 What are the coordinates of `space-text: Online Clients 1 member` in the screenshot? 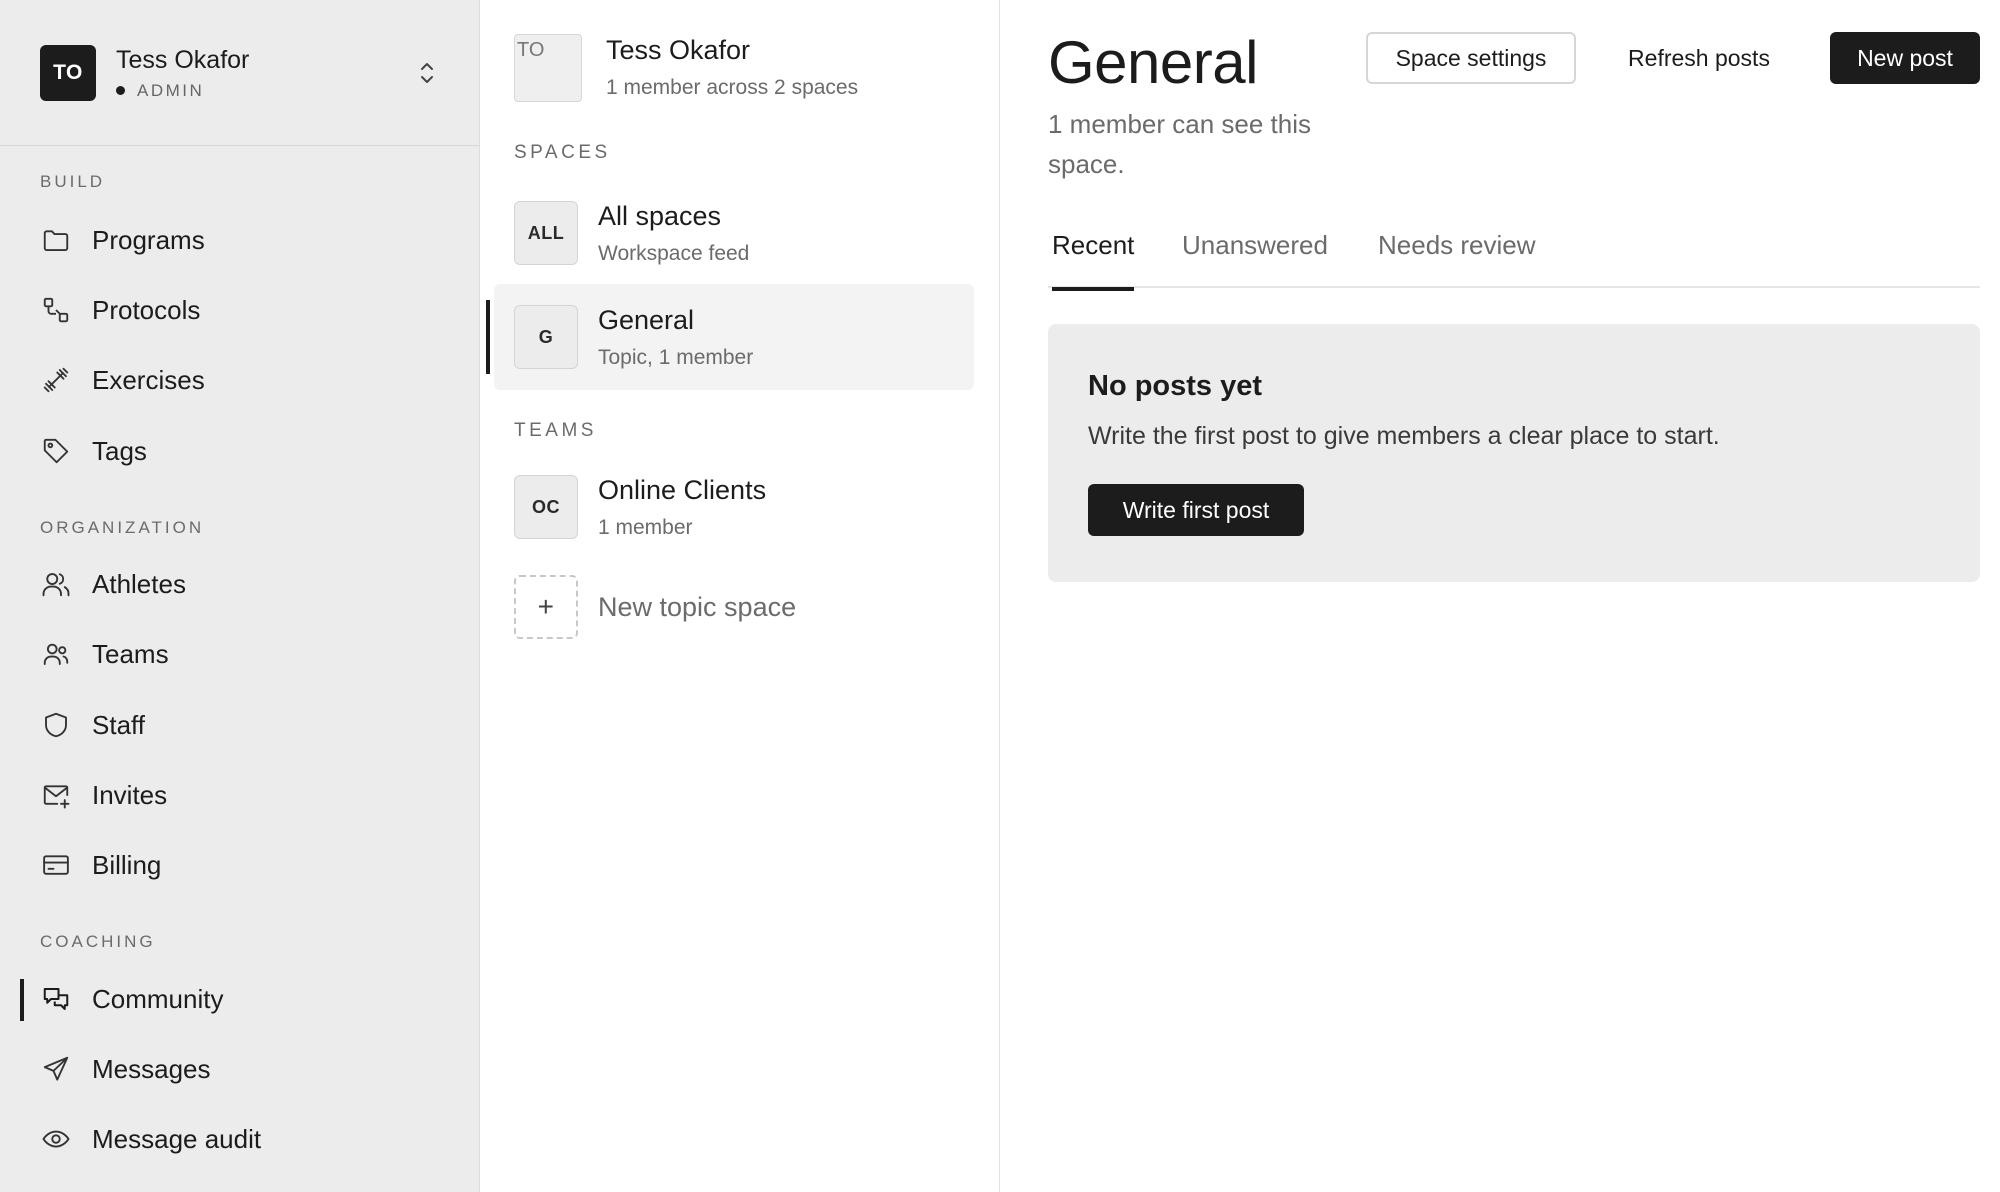 It's located at (682, 507).